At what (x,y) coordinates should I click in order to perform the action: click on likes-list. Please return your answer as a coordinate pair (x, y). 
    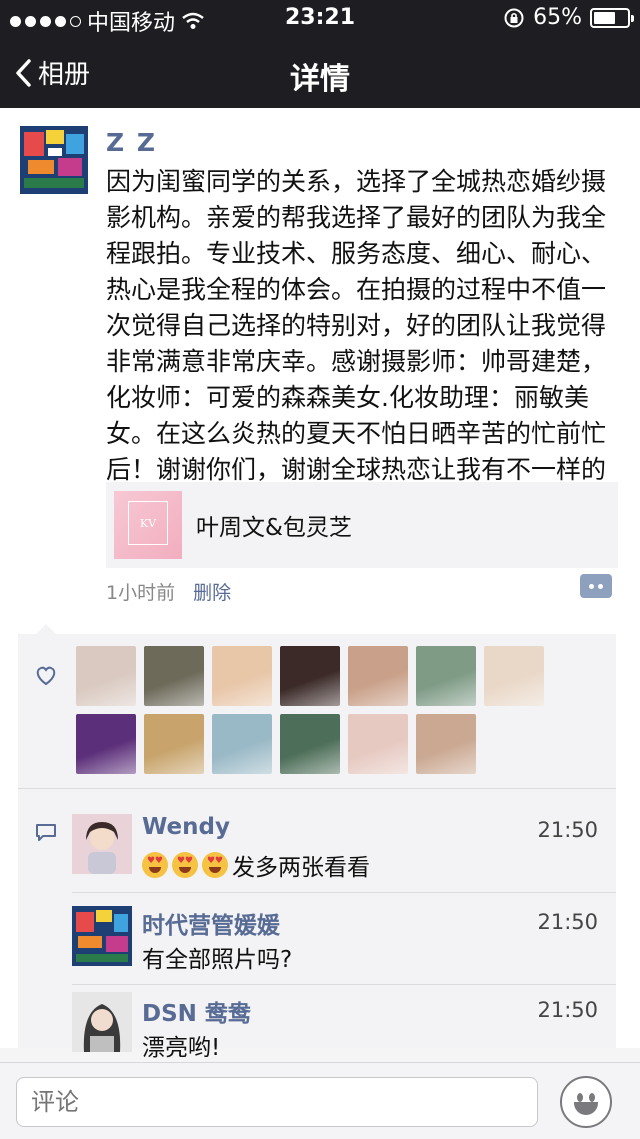
    Looking at the image, I should click on (316, 710).